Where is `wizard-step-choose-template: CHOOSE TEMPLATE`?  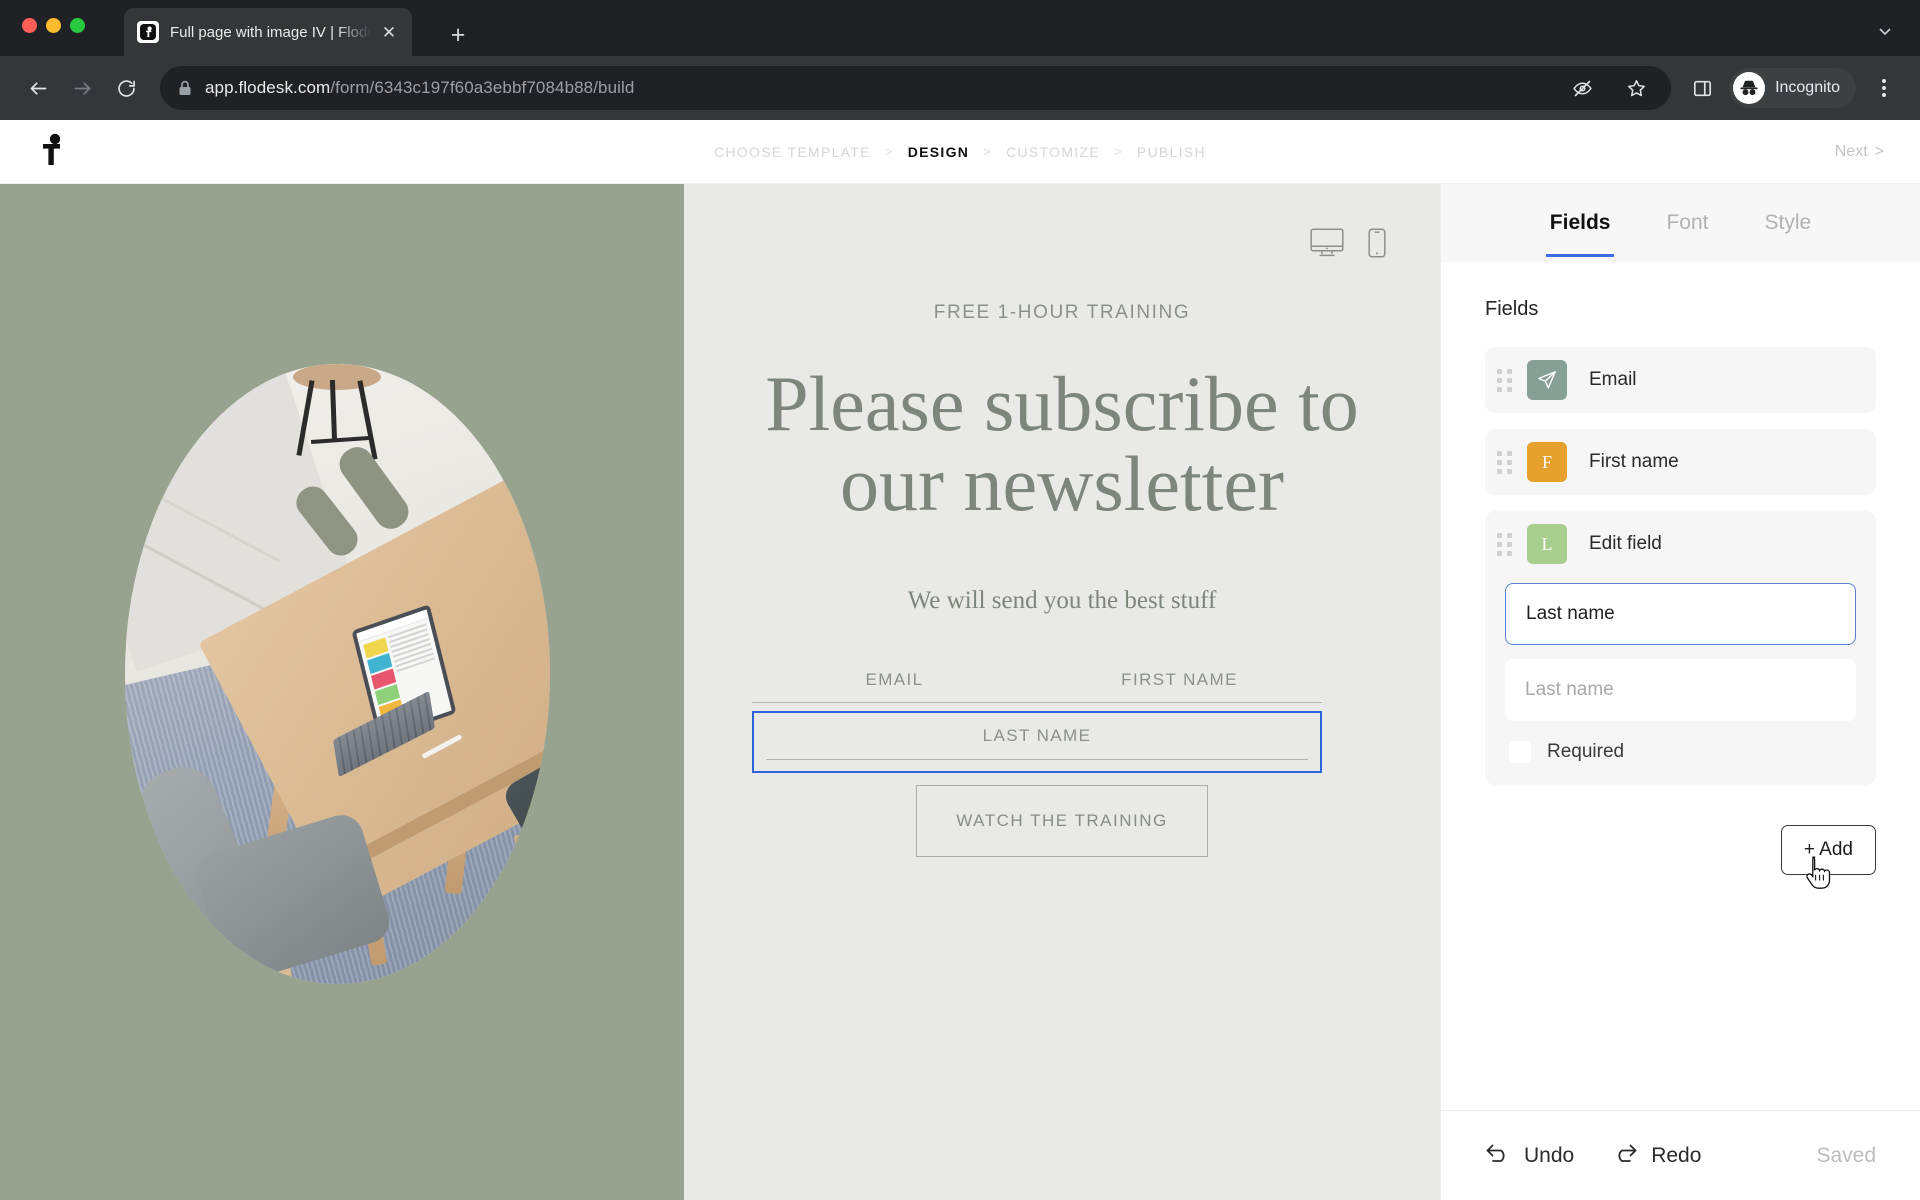
wizard-step-choose-template: CHOOSE TEMPLATE is located at coordinates (792, 152).